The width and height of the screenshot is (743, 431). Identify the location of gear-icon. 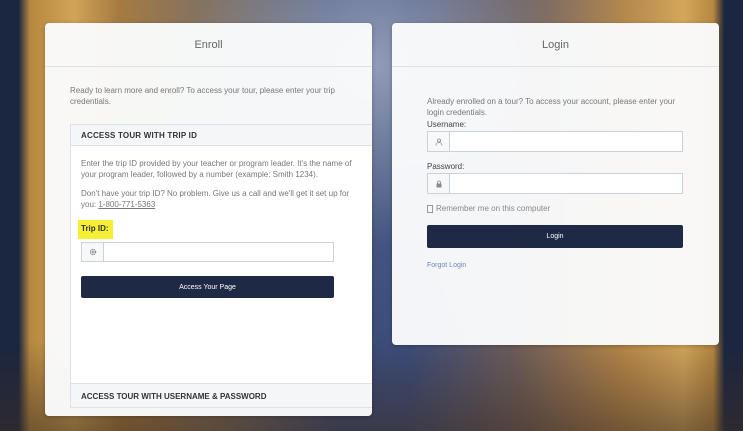
(93, 252).